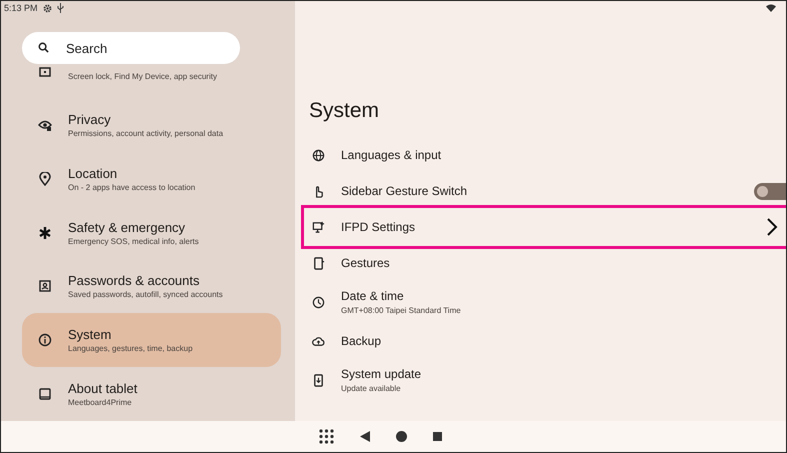  What do you see at coordinates (318, 263) in the screenshot?
I see `phone-icon` at bounding box center [318, 263].